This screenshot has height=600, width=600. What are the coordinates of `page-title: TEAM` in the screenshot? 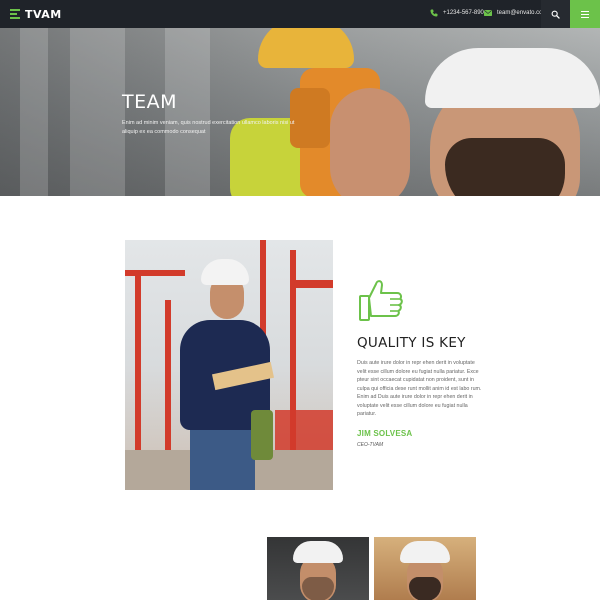 It's located at (150, 102).